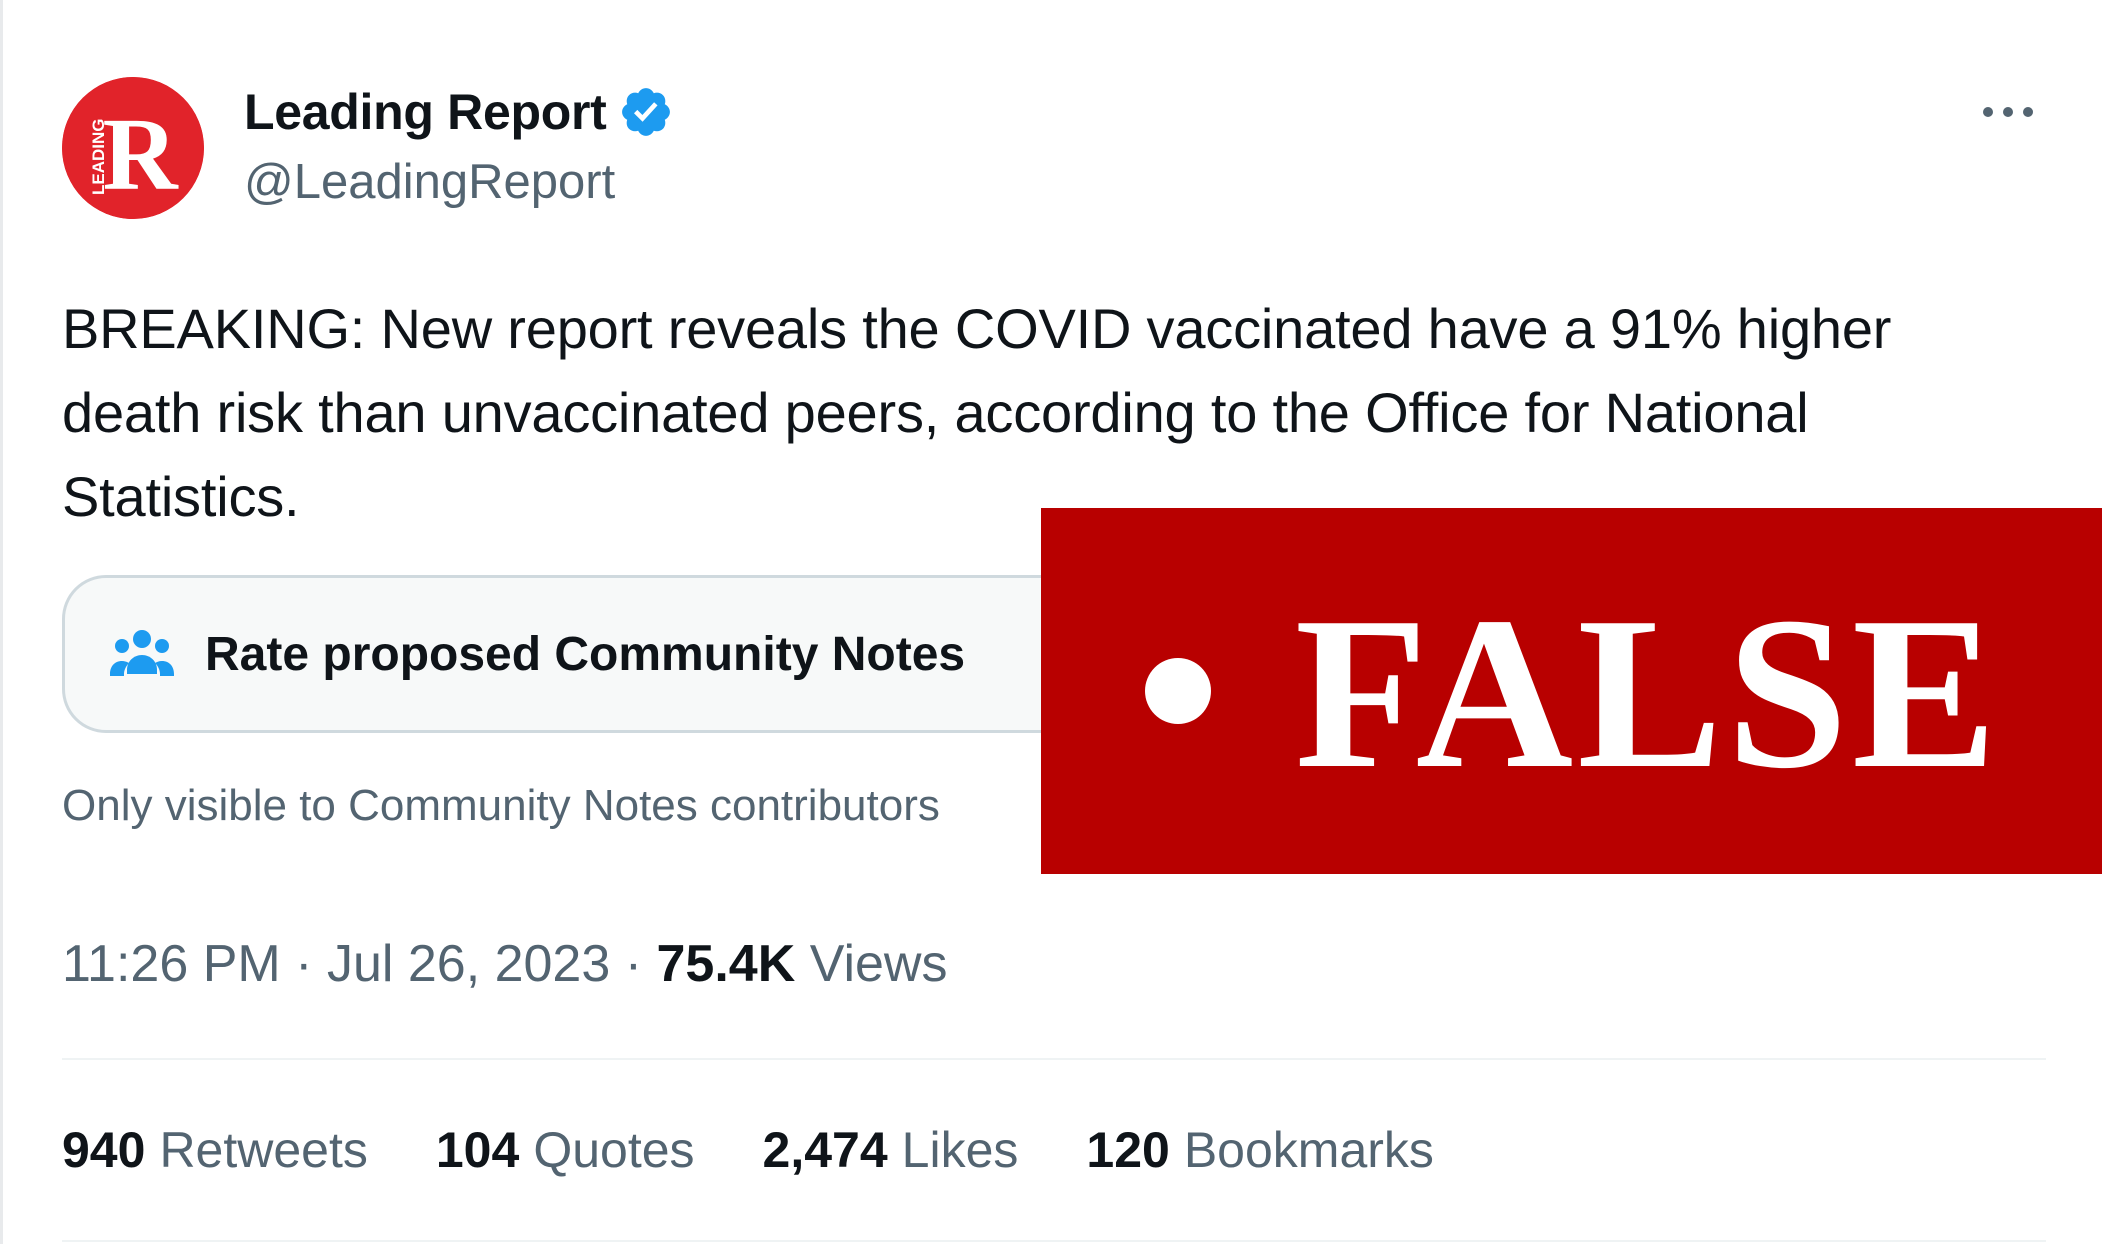 Image resolution: width=2102 pixels, height=1244 pixels. I want to click on views-label: Views, so click(878, 964).